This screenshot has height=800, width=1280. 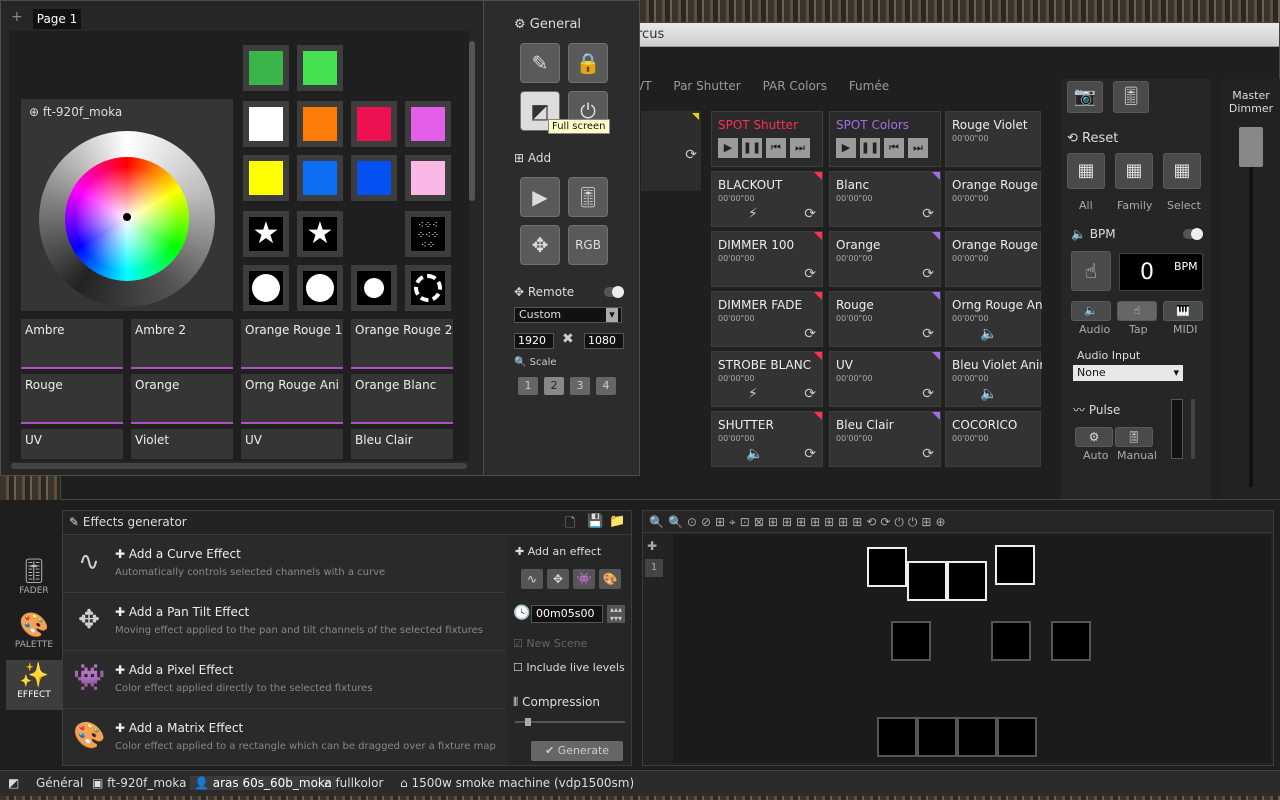 What do you see at coordinates (59, 783) in the screenshot?
I see `taskbar-item-general: Général` at bounding box center [59, 783].